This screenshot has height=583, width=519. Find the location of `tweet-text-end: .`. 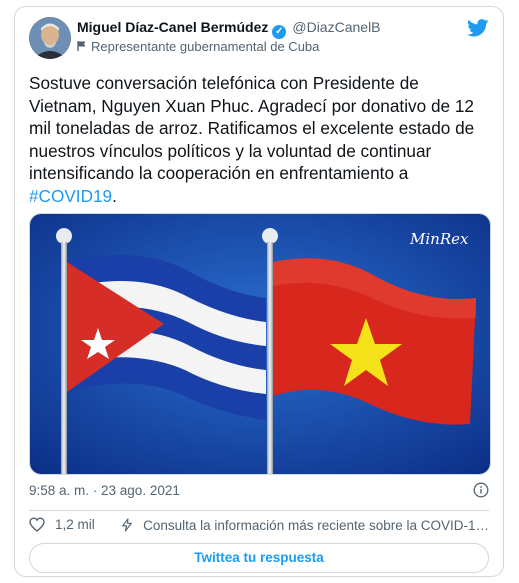

tweet-text-end: . is located at coordinates (114, 195).